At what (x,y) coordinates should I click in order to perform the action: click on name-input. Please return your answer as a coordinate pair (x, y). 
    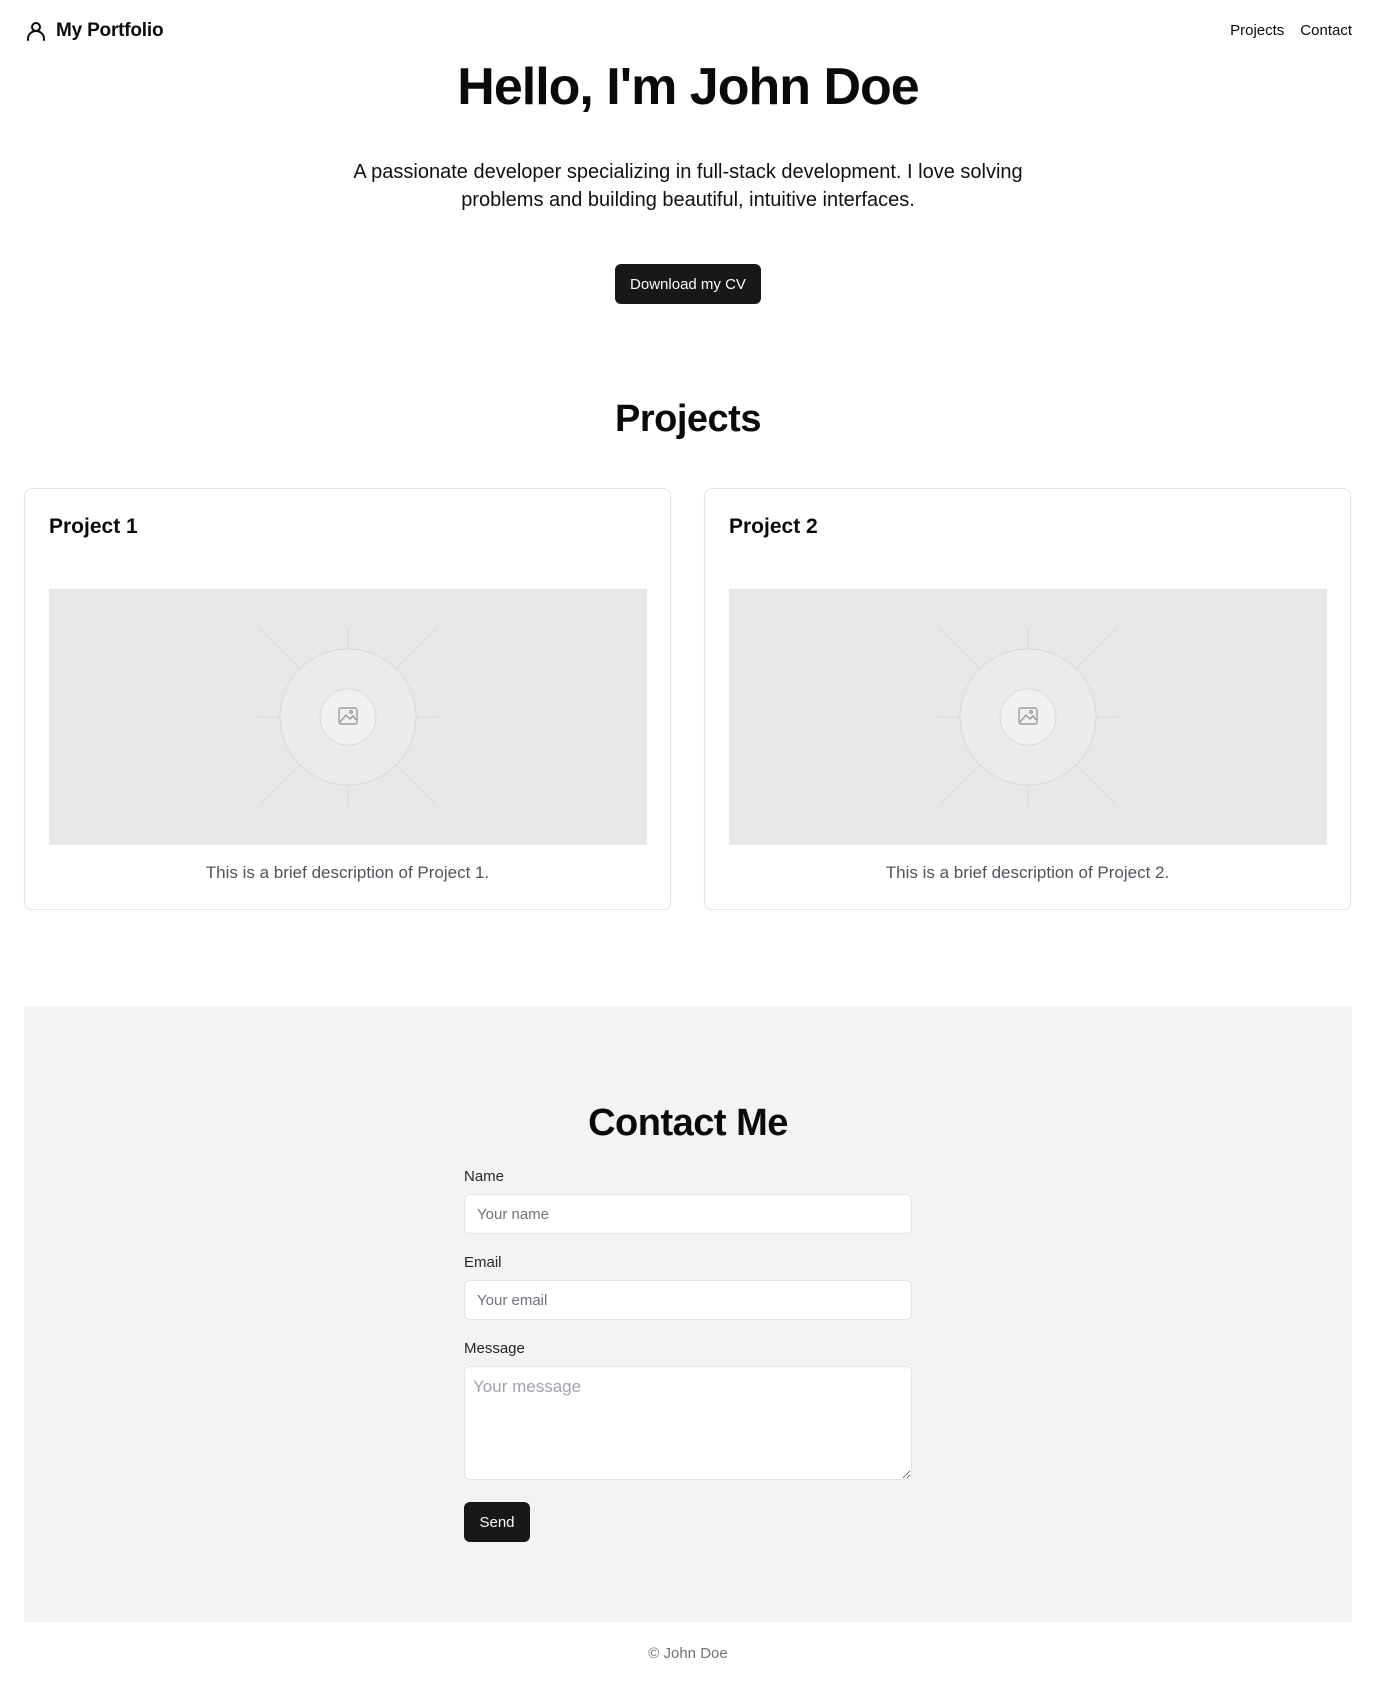
    Looking at the image, I should click on (688, 1214).